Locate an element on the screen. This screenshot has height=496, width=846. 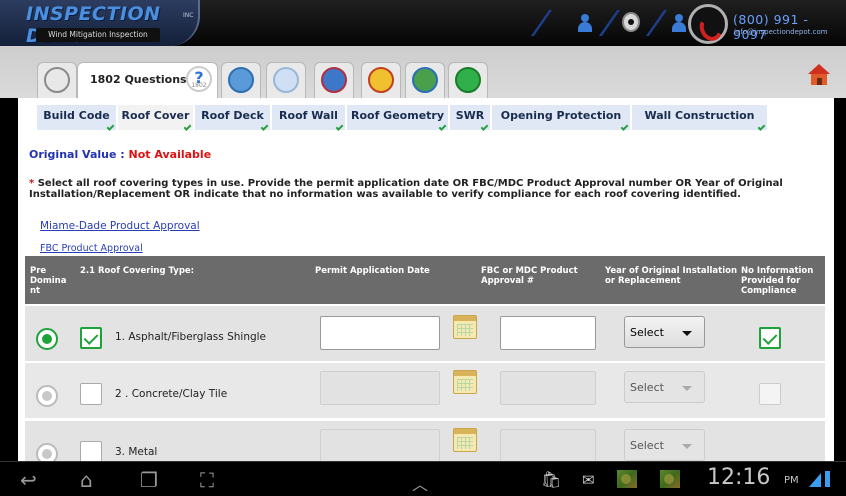
chevron-up-icon: ︿ is located at coordinates (420, 483).